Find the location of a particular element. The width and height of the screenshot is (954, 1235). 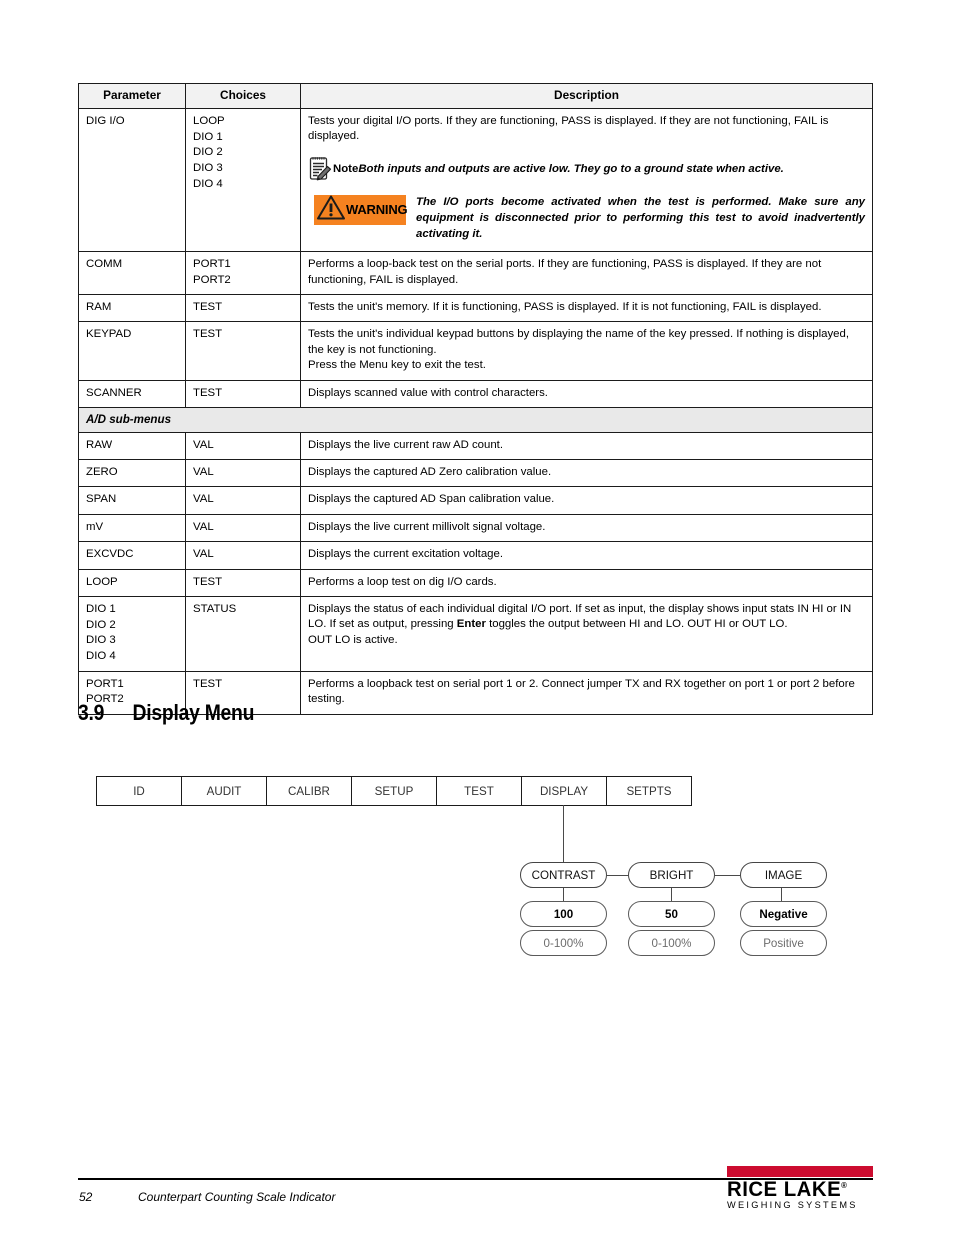

connector-bright-to-image is located at coordinates (727, 875).